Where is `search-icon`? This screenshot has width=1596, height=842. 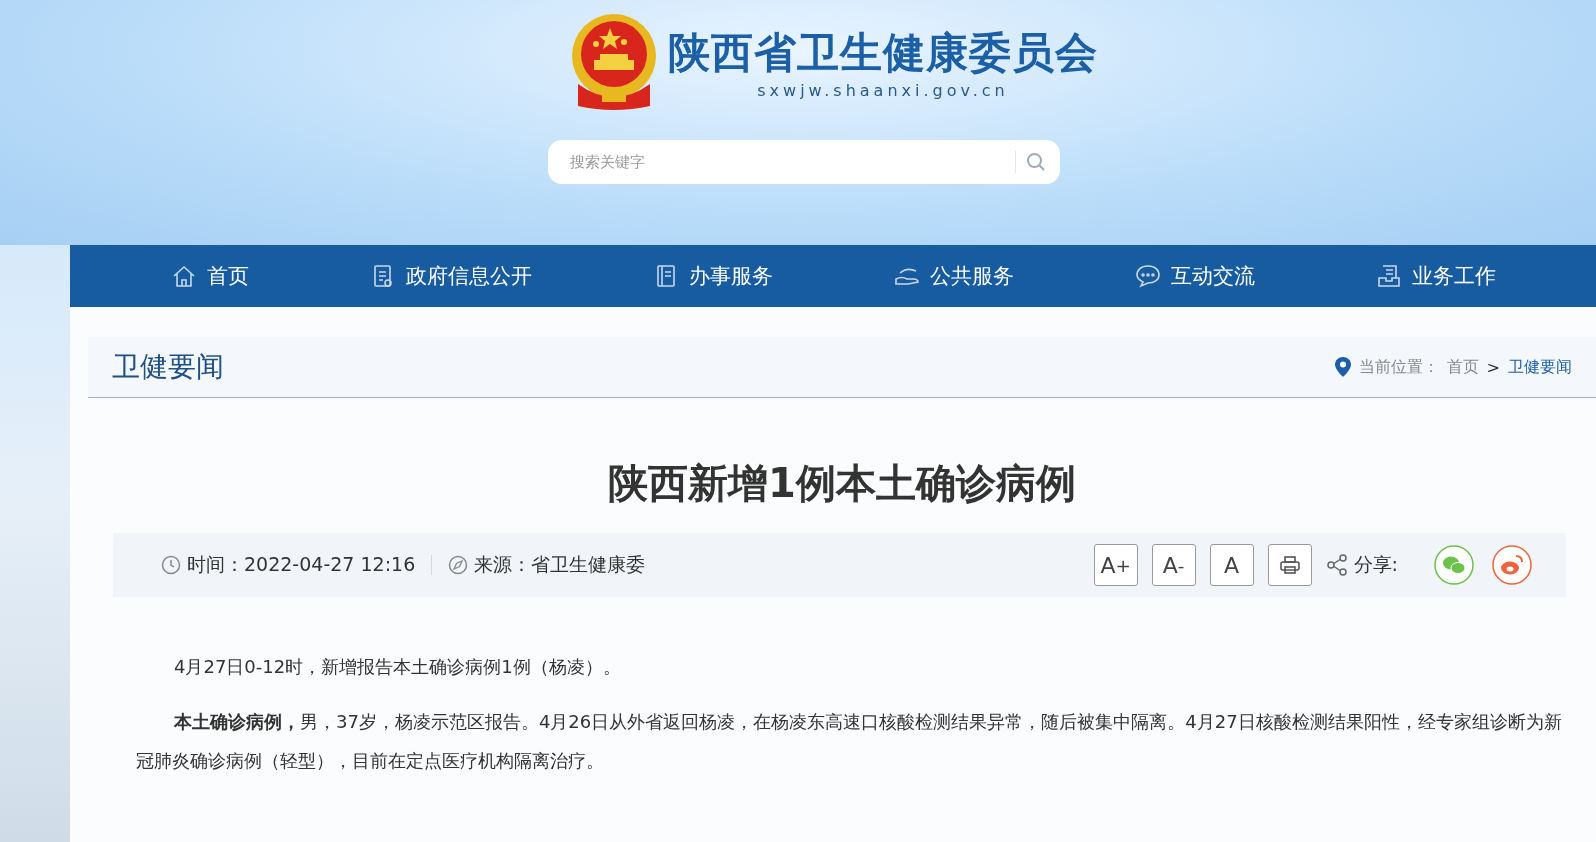
search-icon is located at coordinates (1036, 162).